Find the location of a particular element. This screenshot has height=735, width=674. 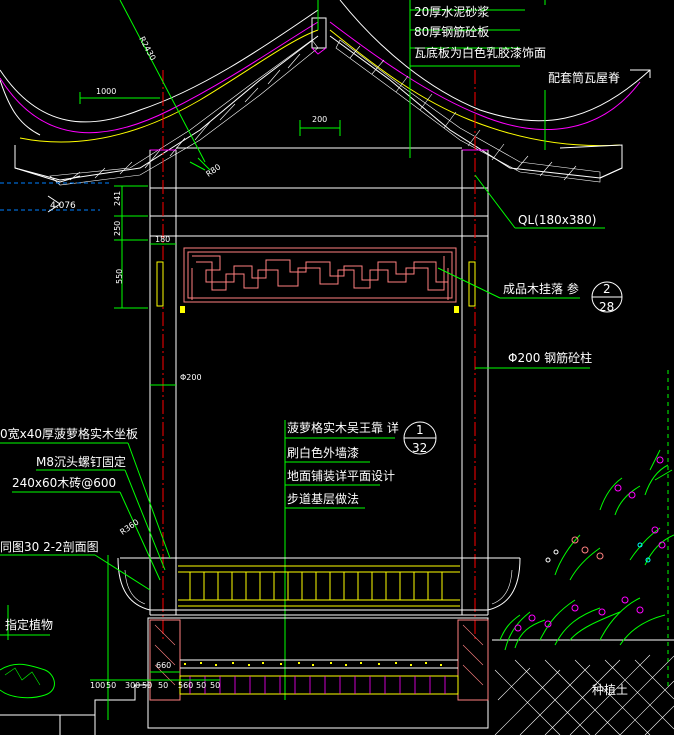

note-wood-brick: 240x60木砖@600 is located at coordinates (64, 482).